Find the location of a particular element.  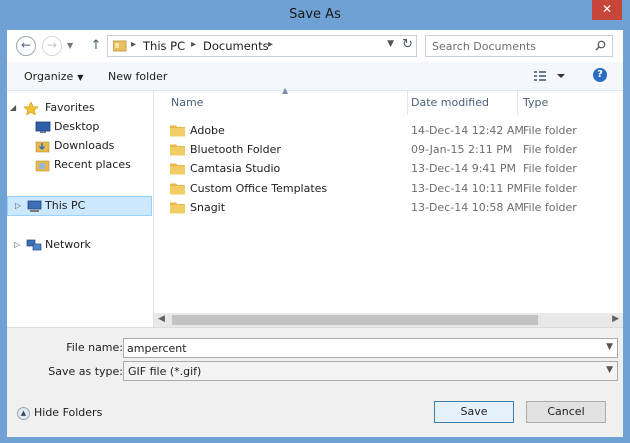

folder-pc-icon is located at coordinates (120, 46).